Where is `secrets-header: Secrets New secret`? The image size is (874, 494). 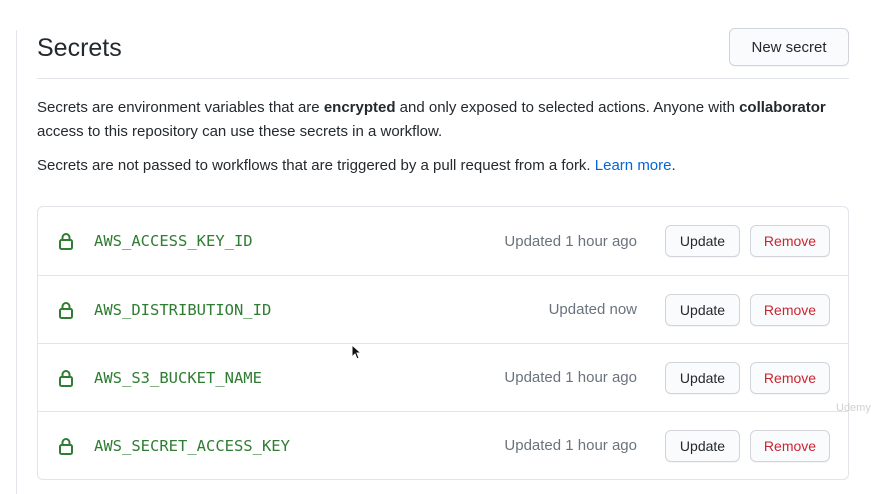
secrets-header: Secrets New secret is located at coordinates (443, 53).